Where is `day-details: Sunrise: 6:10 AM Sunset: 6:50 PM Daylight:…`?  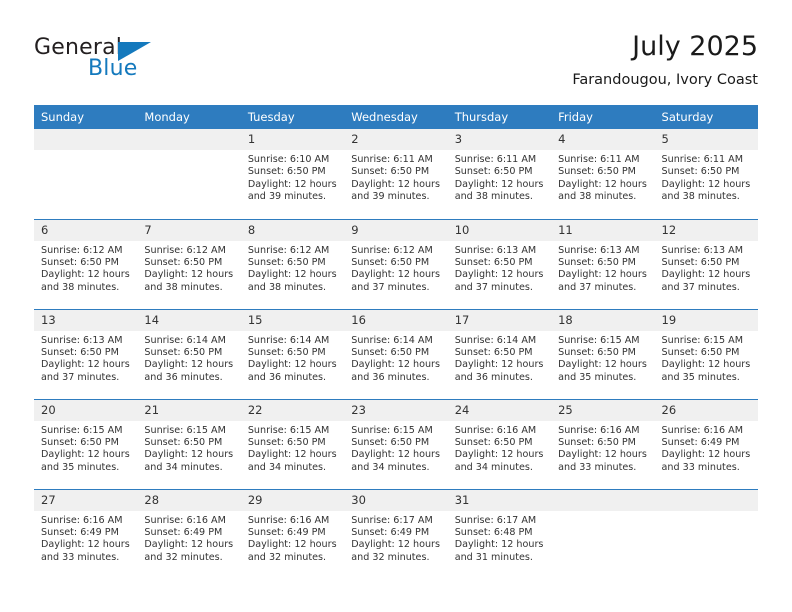 day-details: Sunrise: 6:10 AM Sunset: 6:50 PM Daylight:… is located at coordinates (292, 177).